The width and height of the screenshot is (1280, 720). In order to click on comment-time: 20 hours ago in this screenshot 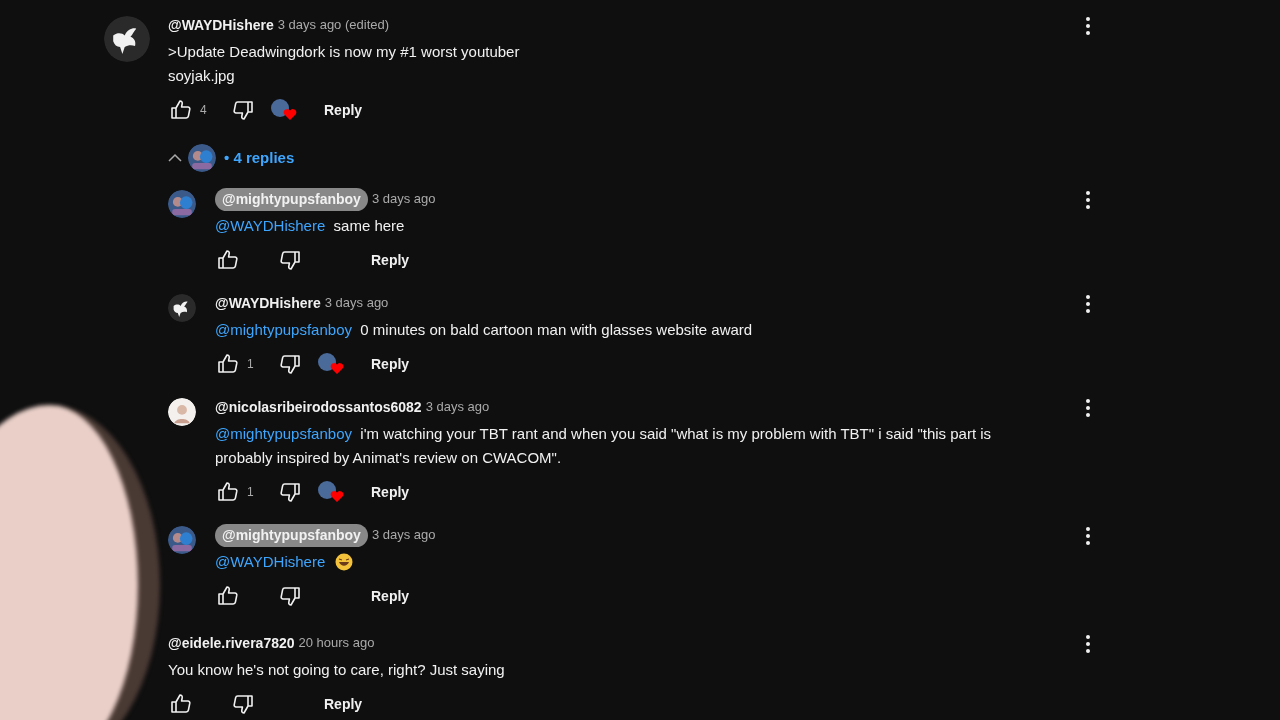, I will do `click(336, 643)`.